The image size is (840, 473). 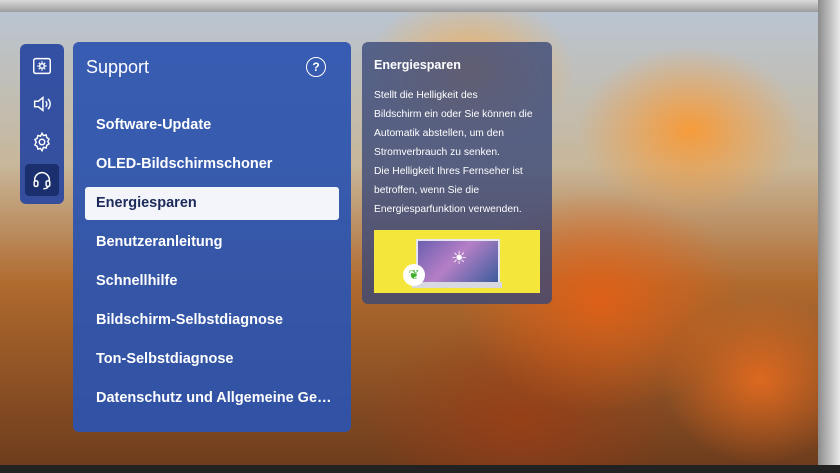 I want to click on info-line: Die Helligkeit Ihres Fernseher ist, so click(x=448, y=171).